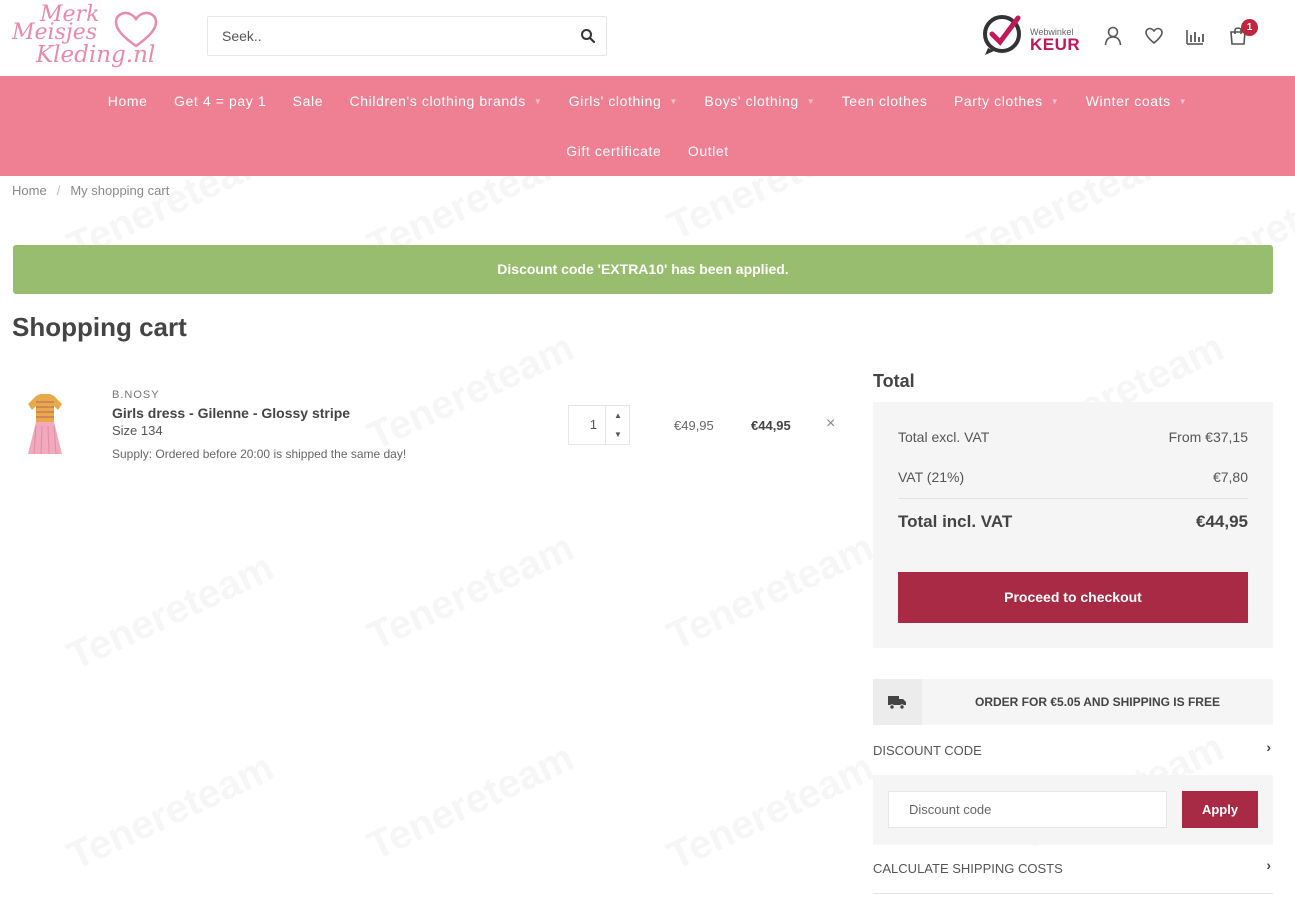 The height and width of the screenshot is (912, 1295). I want to click on nav-item-girls-clothing: Girls' clothing ▼, so click(623, 101).